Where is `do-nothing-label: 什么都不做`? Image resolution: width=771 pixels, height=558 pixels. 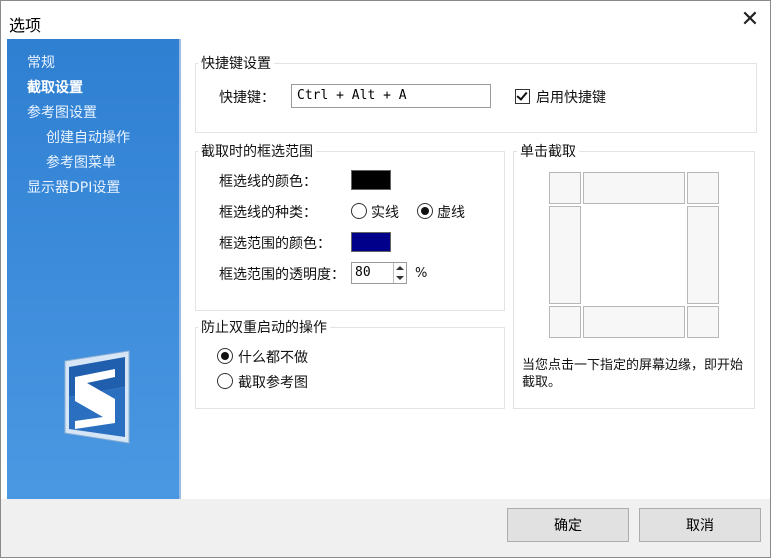
do-nothing-label: 什么都不做 is located at coordinates (273, 358).